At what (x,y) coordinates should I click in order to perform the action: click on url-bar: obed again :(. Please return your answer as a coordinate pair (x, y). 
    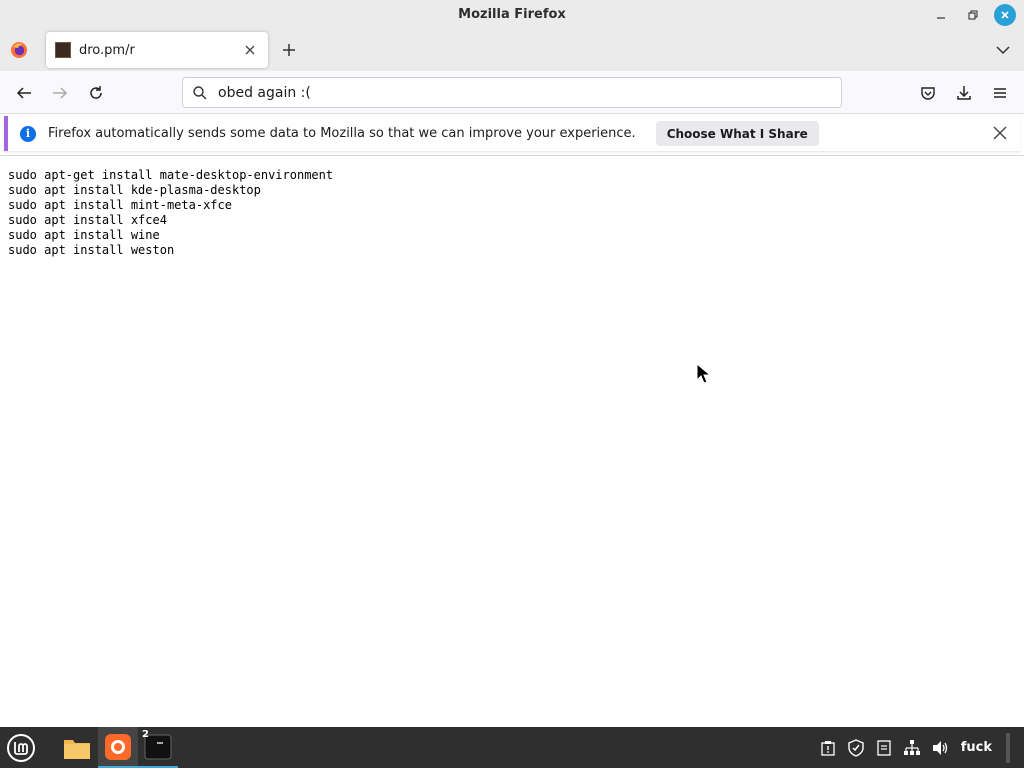
    Looking at the image, I should click on (512, 92).